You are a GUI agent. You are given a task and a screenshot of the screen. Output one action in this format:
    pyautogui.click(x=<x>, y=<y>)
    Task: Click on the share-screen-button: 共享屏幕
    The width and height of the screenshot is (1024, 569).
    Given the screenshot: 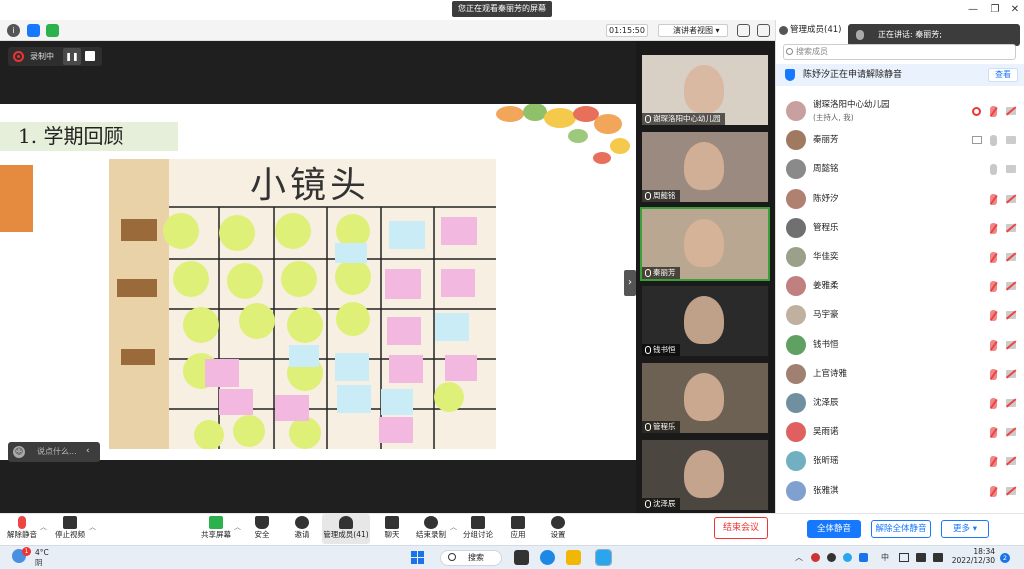 What is the action you would take?
    pyautogui.click(x=216, y=529)
    